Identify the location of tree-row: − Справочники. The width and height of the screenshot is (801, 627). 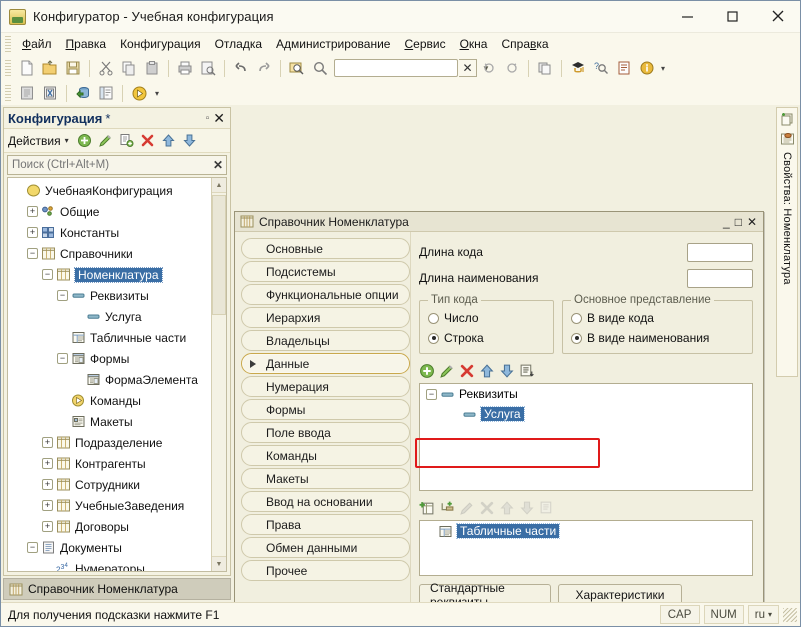
(109, 253).